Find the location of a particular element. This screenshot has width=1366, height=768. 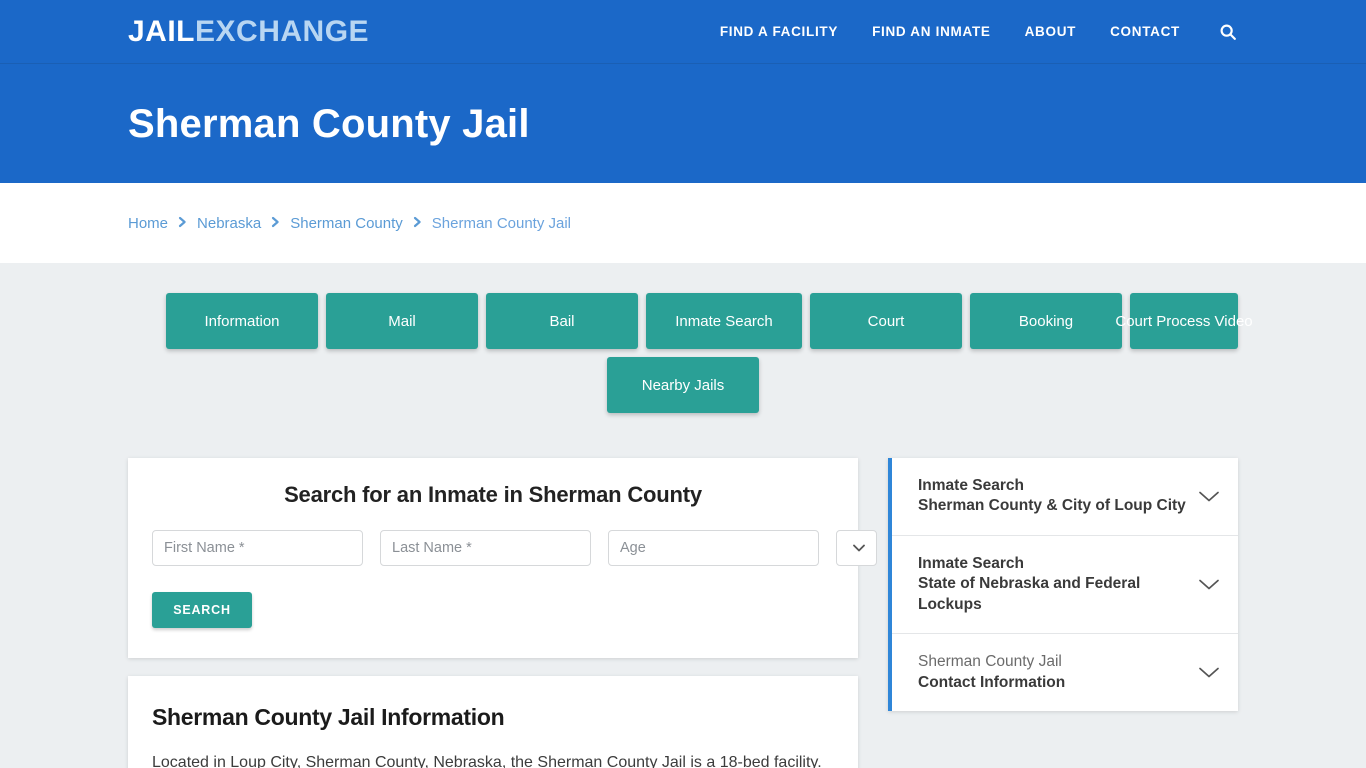

search-fields-row: Race is located at coordinates (514, 548).